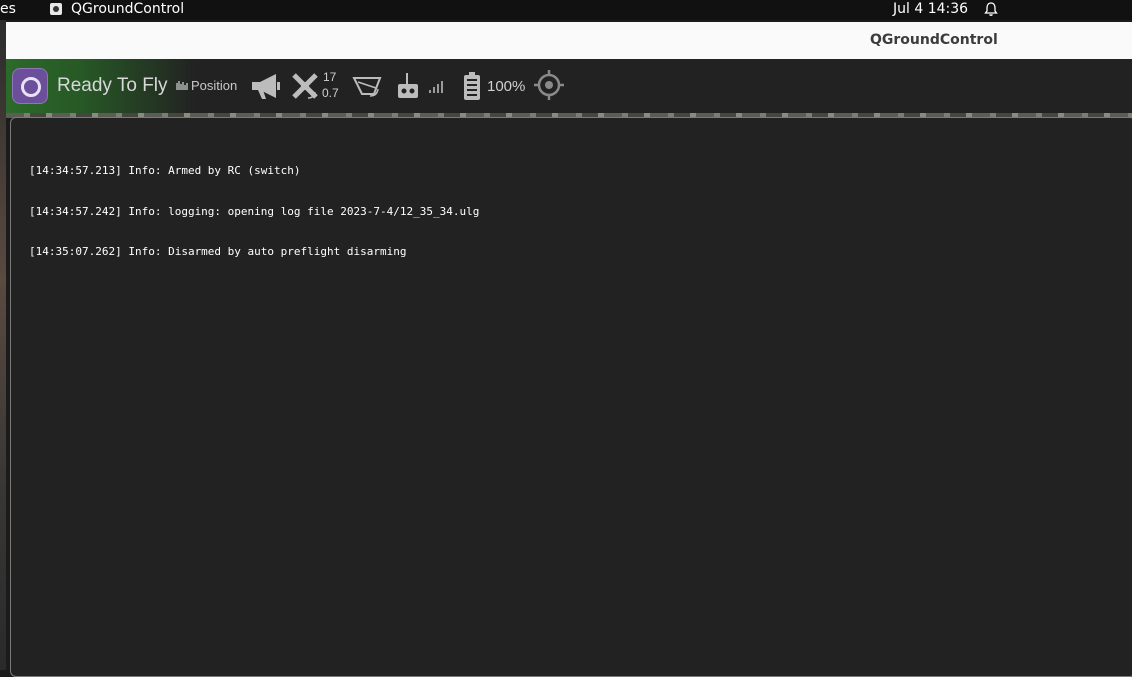 This screenshot has width=1132, height=677. What do you see at coordinates (930, 9) in the screenshot?
I see `system-clock: Jul 4 14:36` at bounding box center [930, 9].